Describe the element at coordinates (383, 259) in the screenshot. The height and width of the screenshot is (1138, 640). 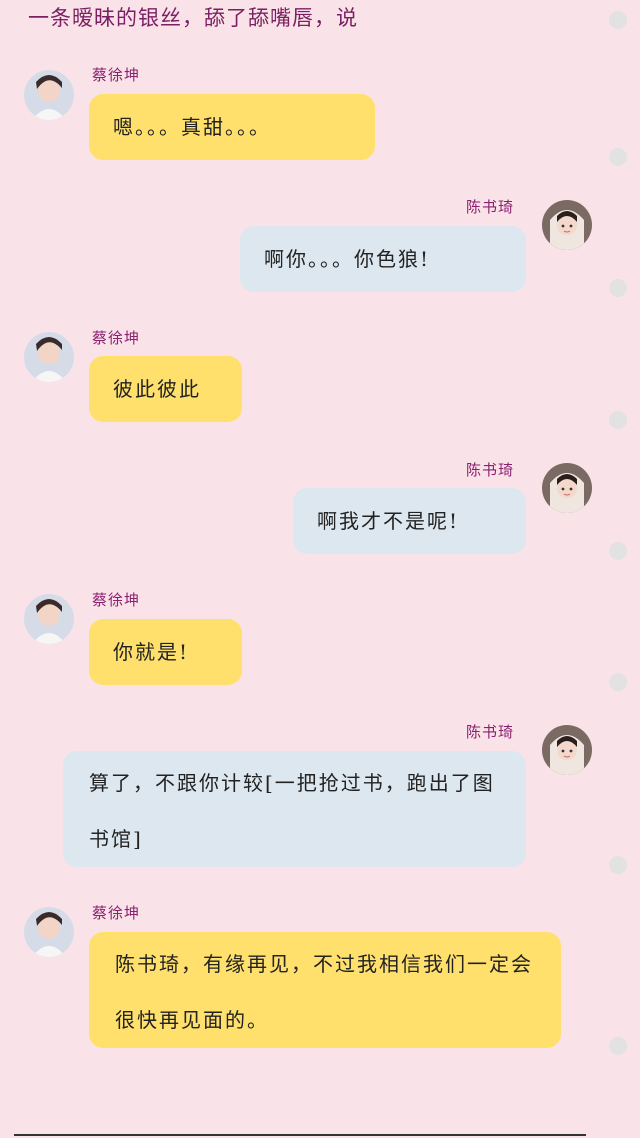
I see `message-bubble: 啊你。。。你色狼!` at that location.